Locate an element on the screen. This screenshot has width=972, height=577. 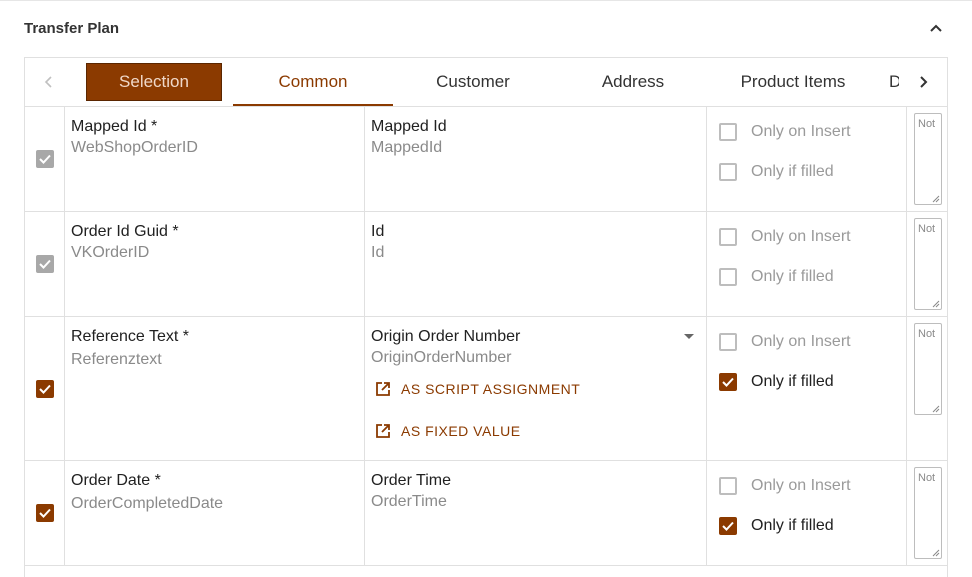
source-field-name: OrderTime is located at coordinates (409, 501).